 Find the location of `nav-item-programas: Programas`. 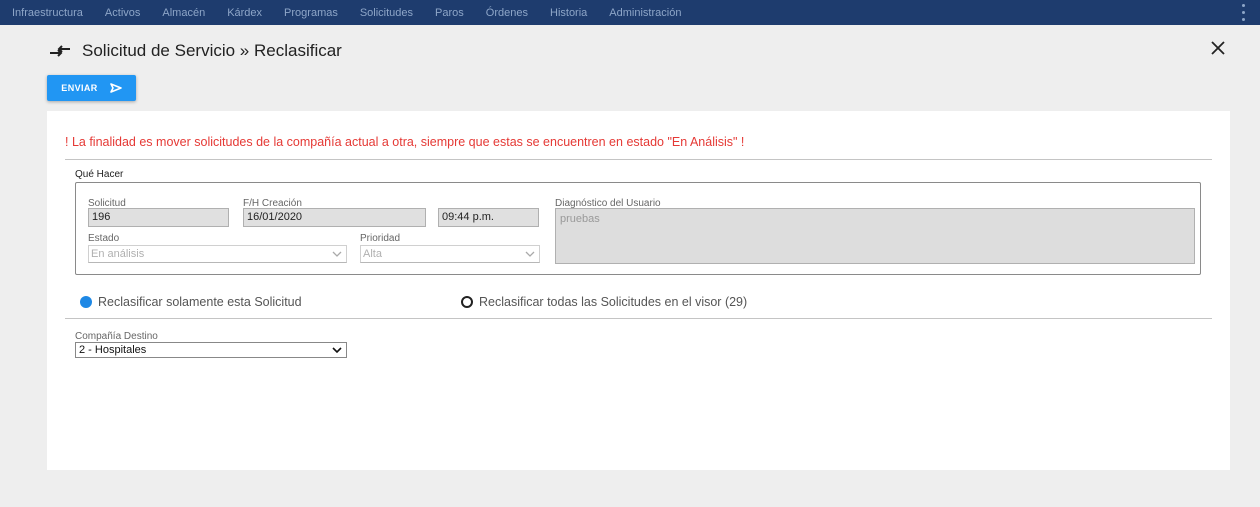

nav-item-programas: Programas is located at coordinates (311, 13).